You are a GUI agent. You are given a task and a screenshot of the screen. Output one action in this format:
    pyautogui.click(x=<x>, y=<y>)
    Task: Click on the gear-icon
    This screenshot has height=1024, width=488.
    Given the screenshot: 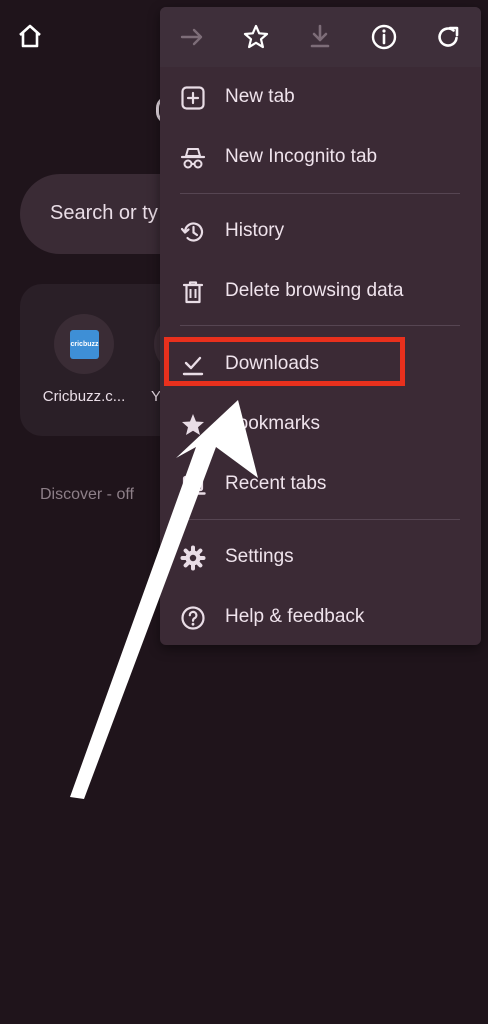 What is the action you would take?
    pyautogui.click(x=193, y=558)
    